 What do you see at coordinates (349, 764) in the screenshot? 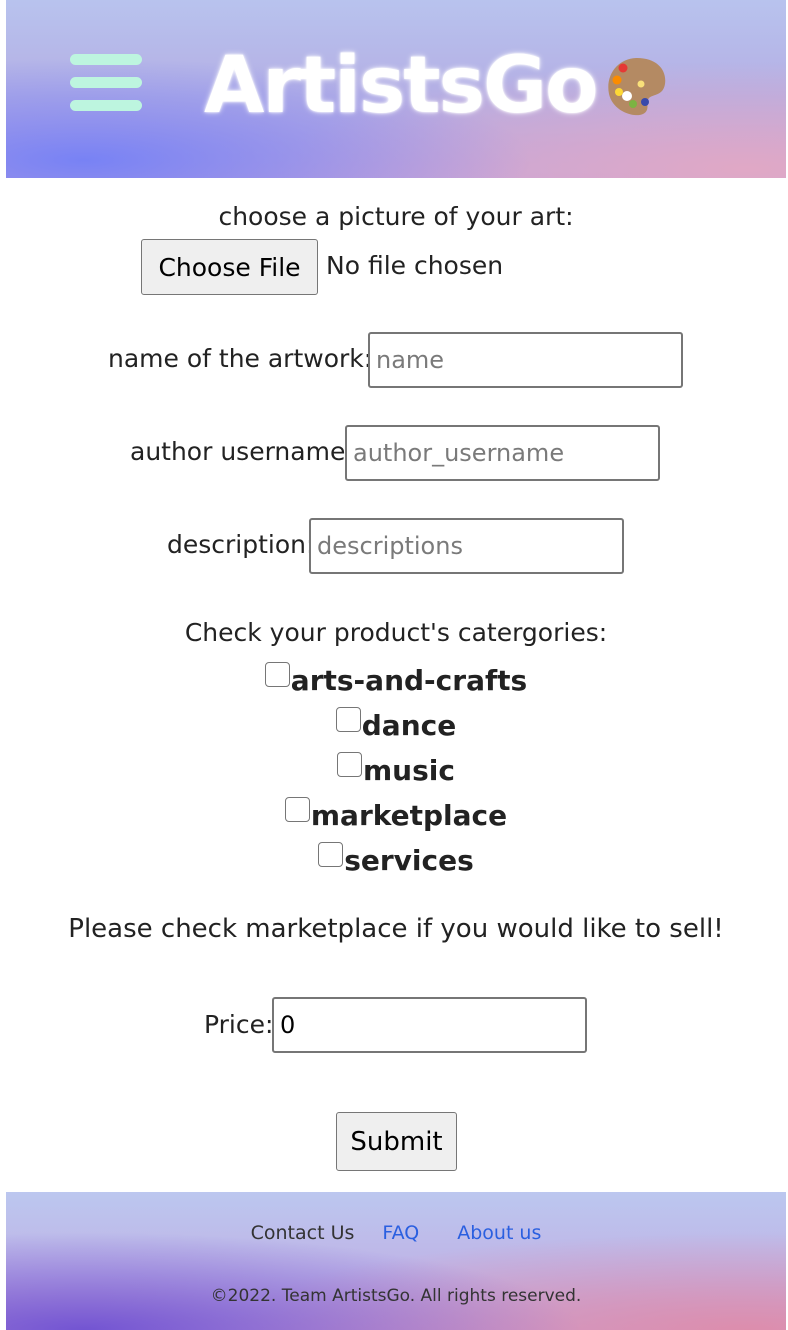
I see `music-checkbox` at bounding box center [349, 764].